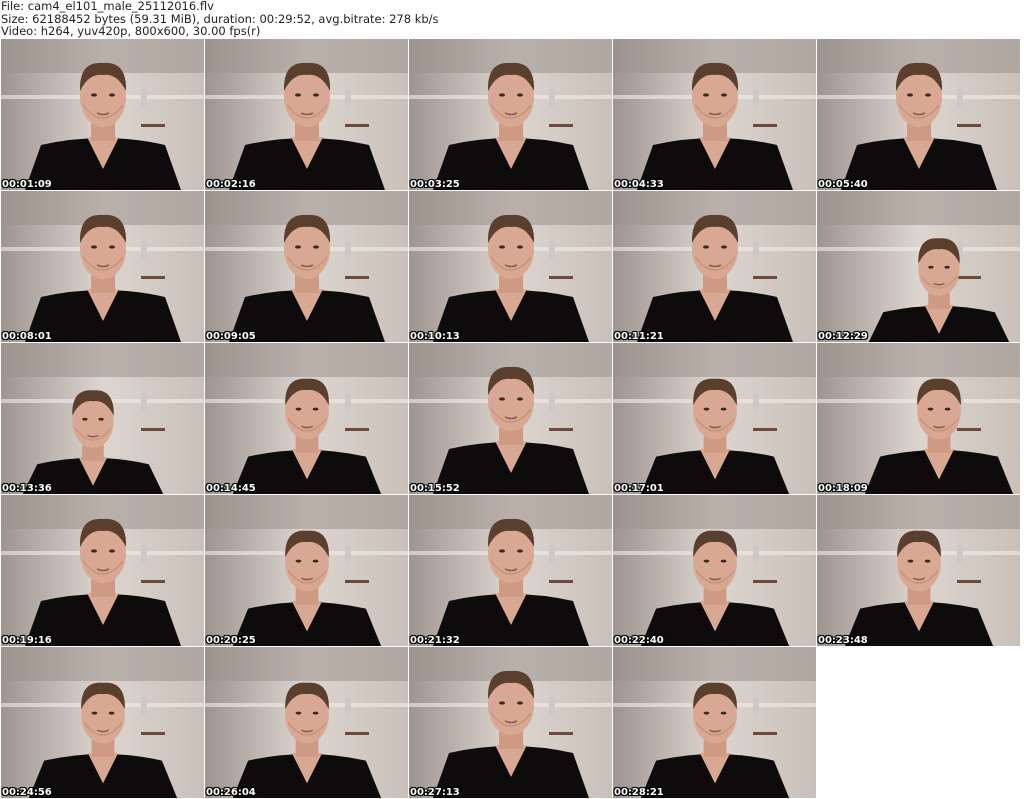  Describe the element at coordinates (107, 6) in the screenshot. I see `file-name-line: File: cam4_el101_male_25112016.flv` at that location.